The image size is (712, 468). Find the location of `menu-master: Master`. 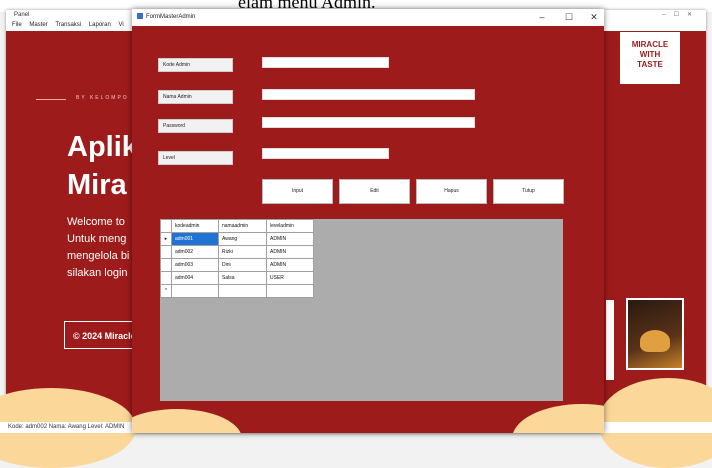

menu-master: Master is located at coordinates (38, 25).